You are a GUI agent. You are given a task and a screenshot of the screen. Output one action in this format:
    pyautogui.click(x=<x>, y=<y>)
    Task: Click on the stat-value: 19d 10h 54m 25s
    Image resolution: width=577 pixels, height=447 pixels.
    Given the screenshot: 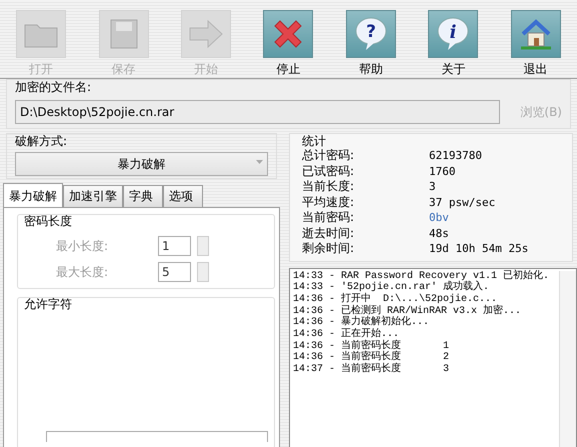 What is the action you would take?
    pyautogui.click(x=478, y=248)
    